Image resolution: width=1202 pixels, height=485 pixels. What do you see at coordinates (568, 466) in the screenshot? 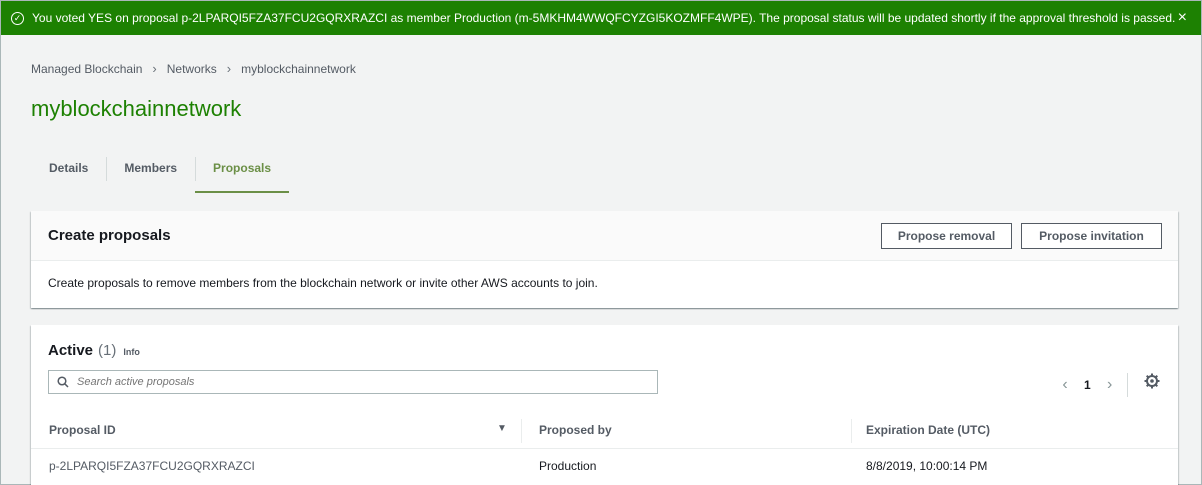
I see `cell-proposed-by: Production` at bounding box center [568, 466].